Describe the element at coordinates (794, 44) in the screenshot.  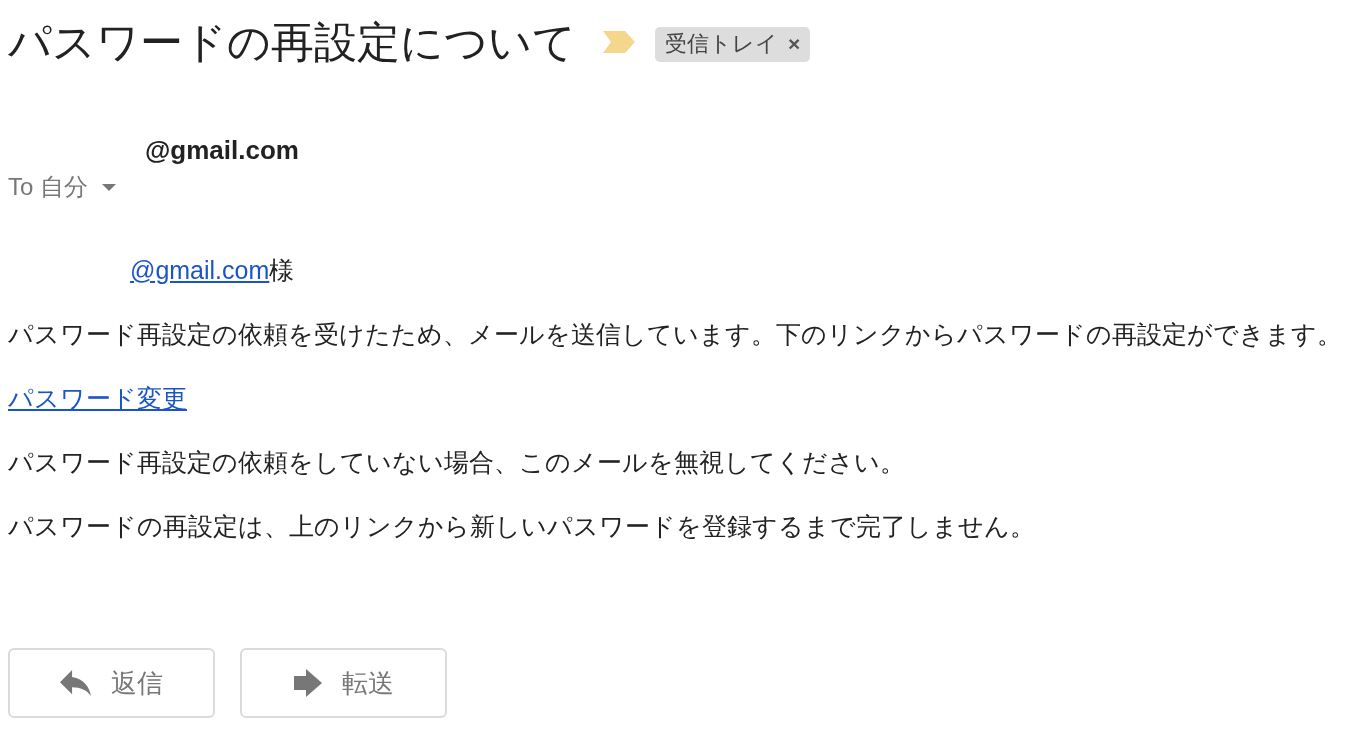
I see `remove-label-button: ×` at that location.